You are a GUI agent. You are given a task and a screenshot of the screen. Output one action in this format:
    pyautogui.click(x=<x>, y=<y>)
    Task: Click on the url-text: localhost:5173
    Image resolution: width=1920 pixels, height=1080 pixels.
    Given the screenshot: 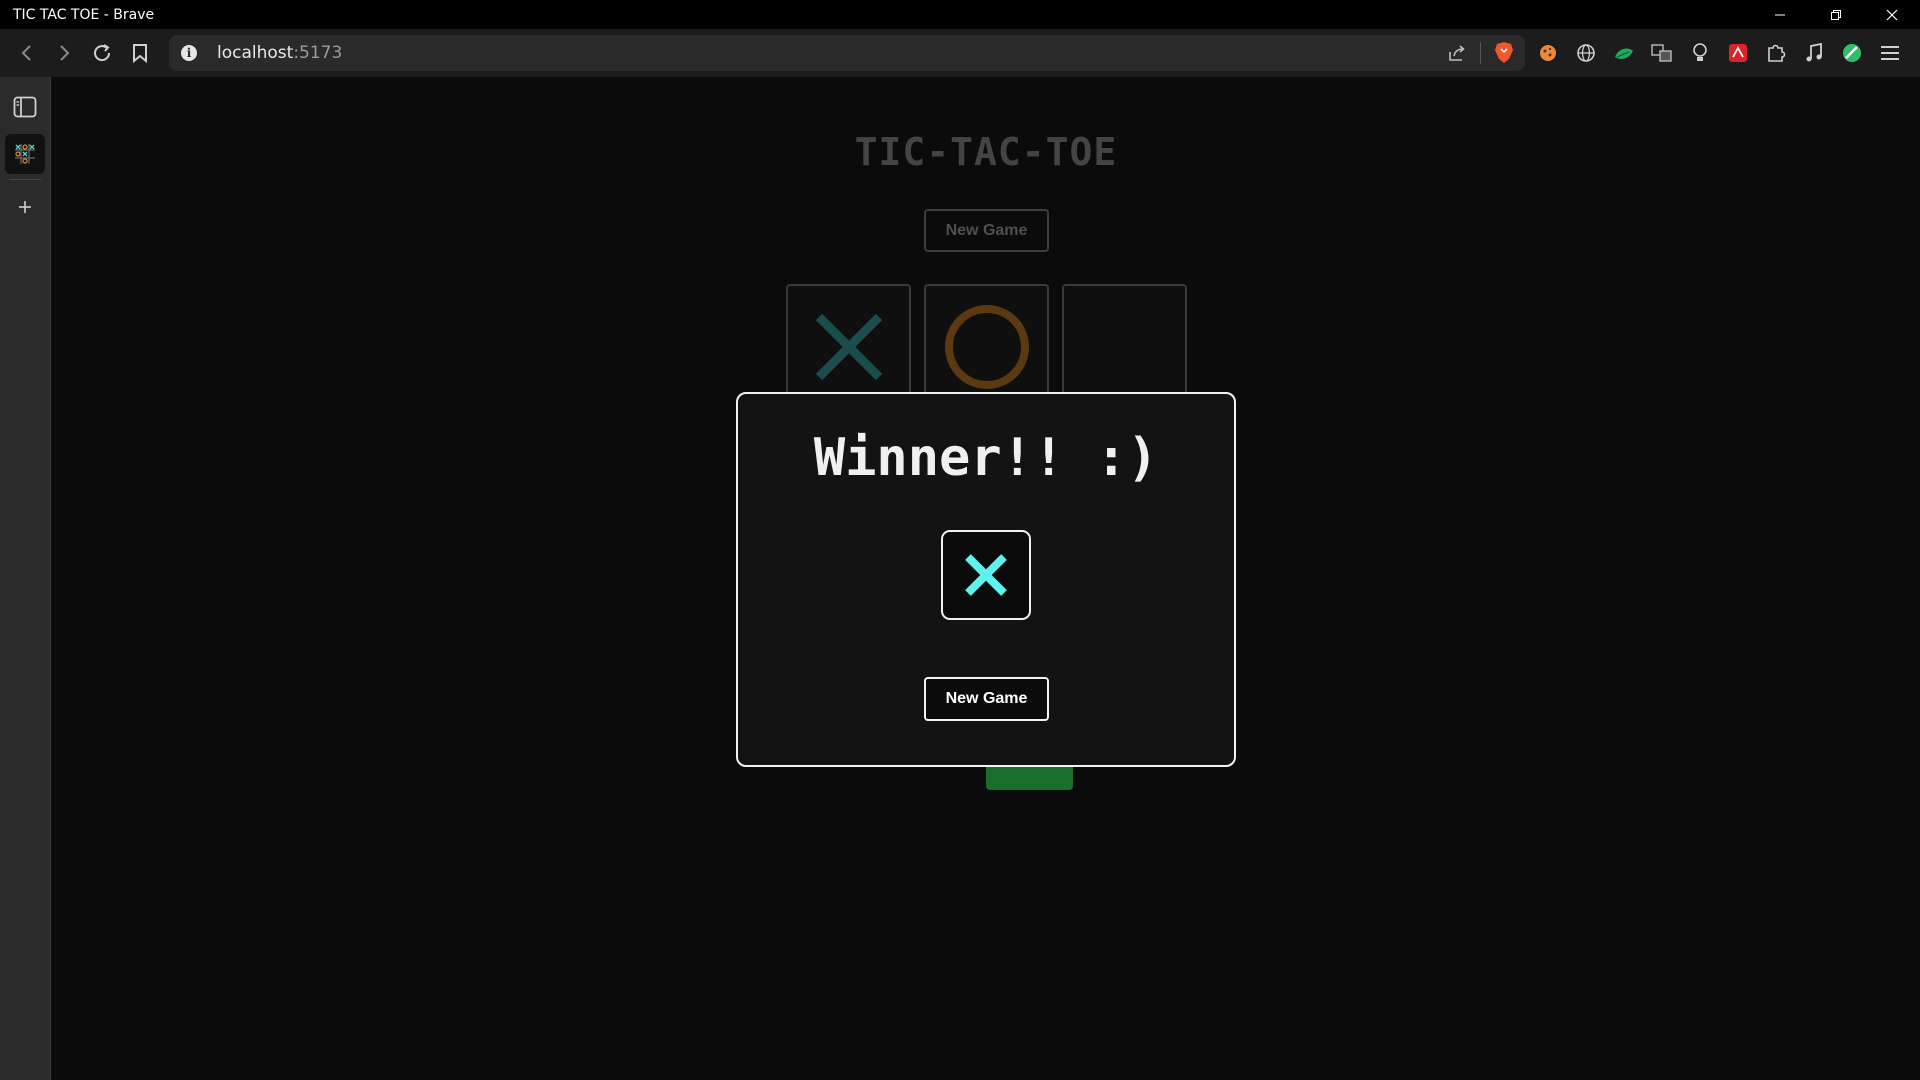 What is the action you would take?
    pyautogui.click(x=279, y=53)
    